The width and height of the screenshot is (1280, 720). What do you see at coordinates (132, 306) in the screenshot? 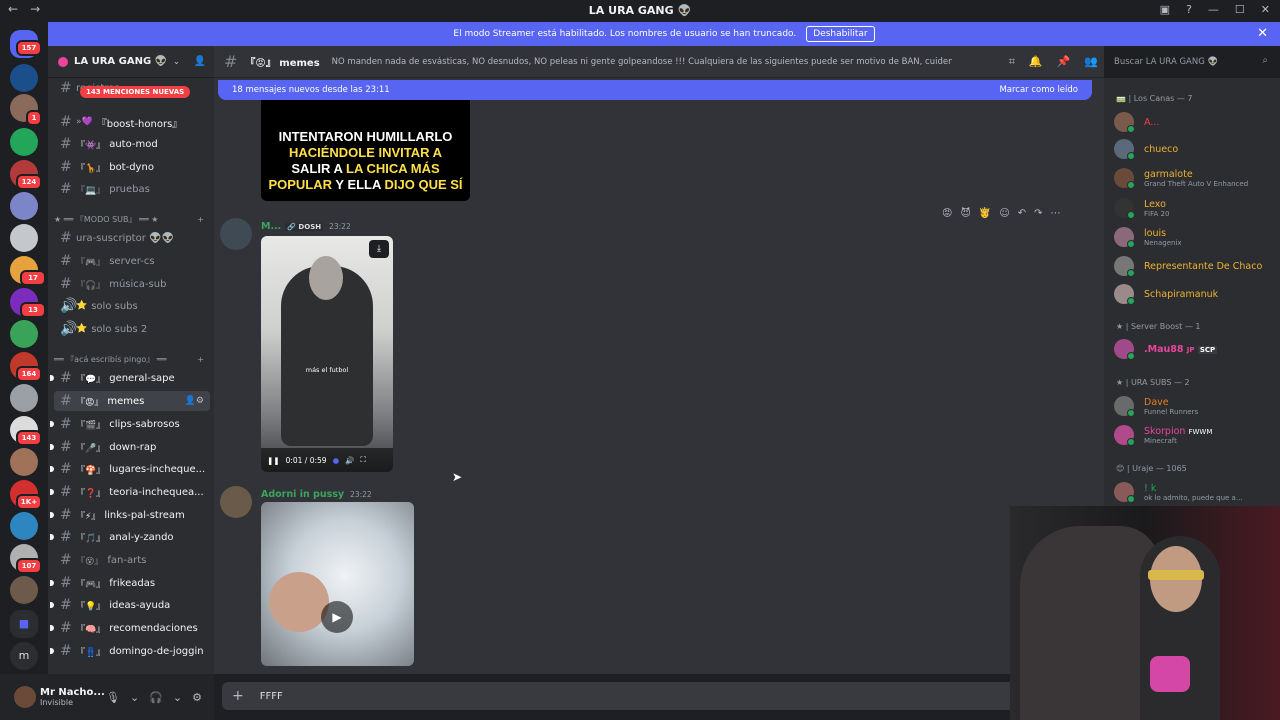
I see `voice-channel-item: 🔊 ⭐ solo subs` at bounding box center [132, 306].